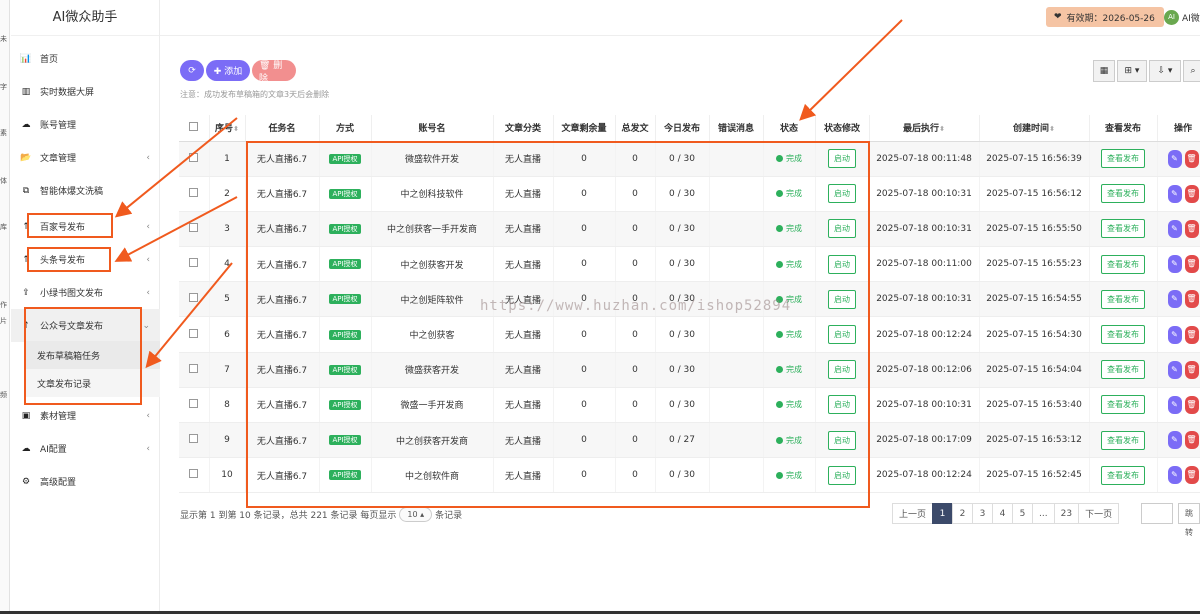 The image size is (1200, 614). Describe the element at coordinates (1003, 513) in the screenshot. I see `page-button: 4` at that location.